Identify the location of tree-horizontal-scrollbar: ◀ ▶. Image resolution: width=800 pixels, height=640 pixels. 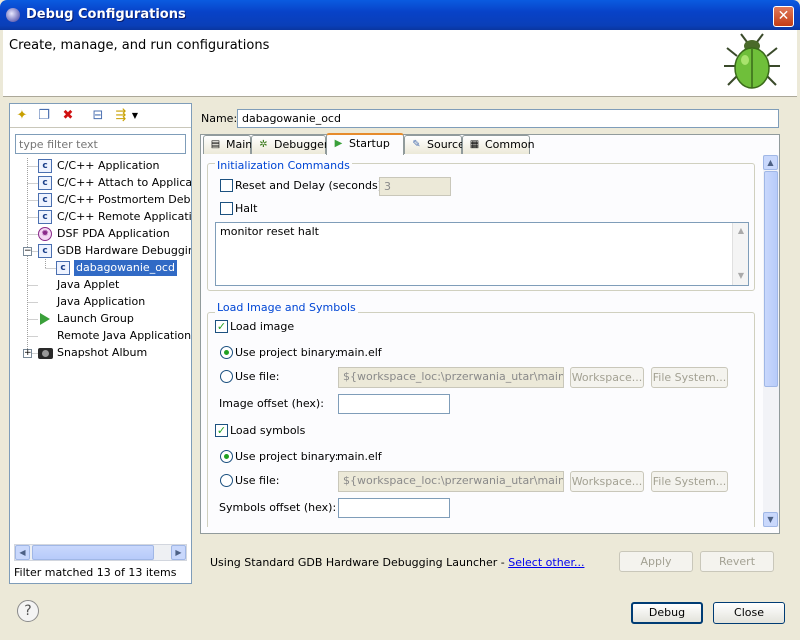
(100, 552).